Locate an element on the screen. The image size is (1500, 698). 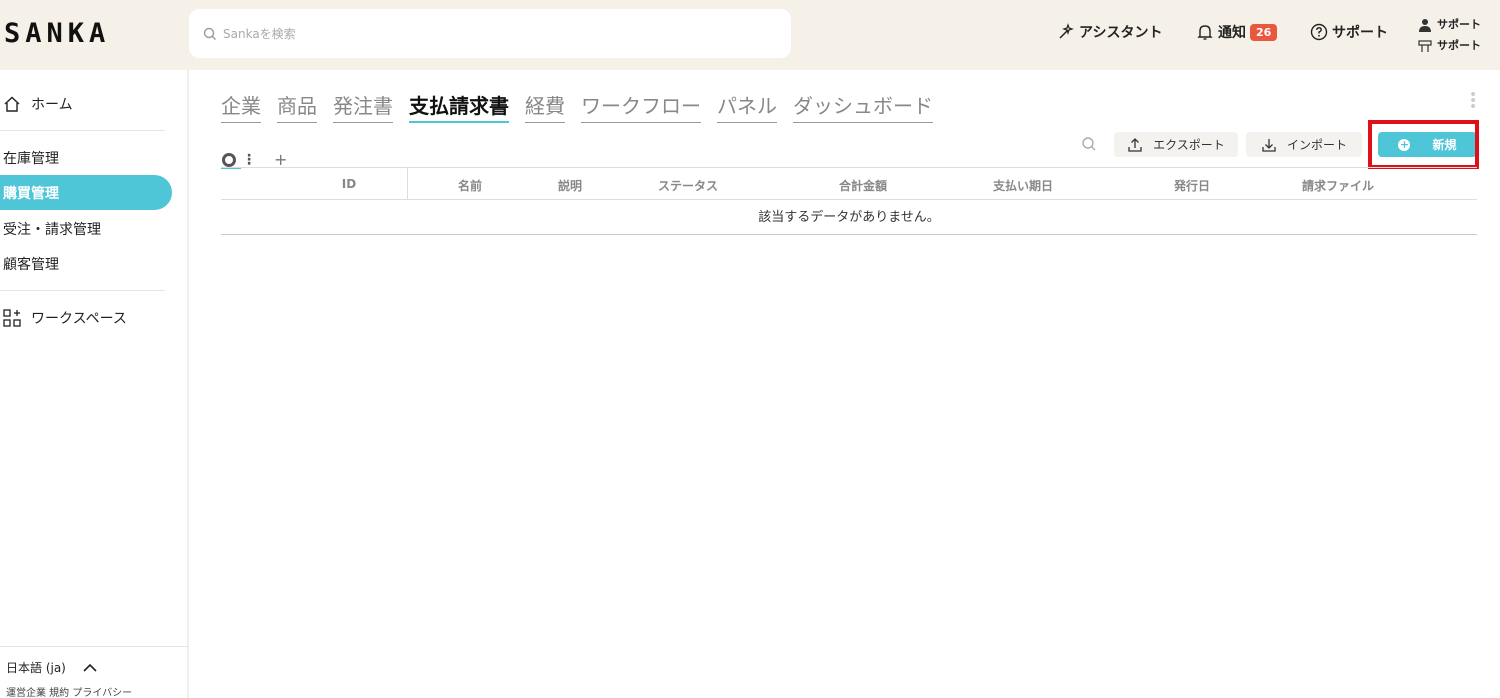
user-name: サポート is located at coordinates (1459, 24).